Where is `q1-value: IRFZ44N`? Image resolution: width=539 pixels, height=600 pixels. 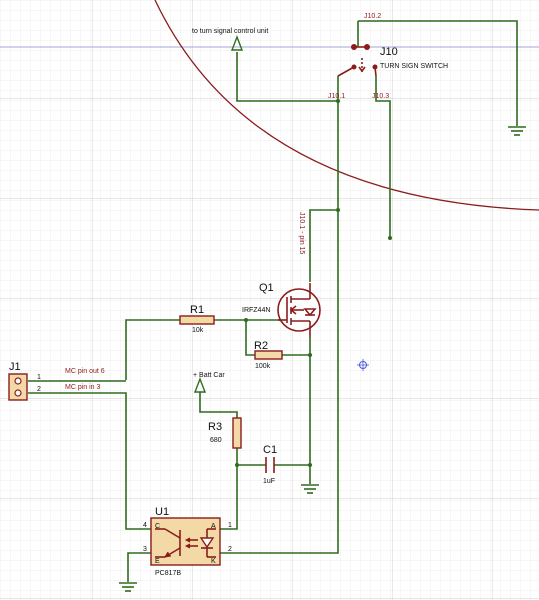 q1-value: IRFZ44N is located at coordinates (256, 310).